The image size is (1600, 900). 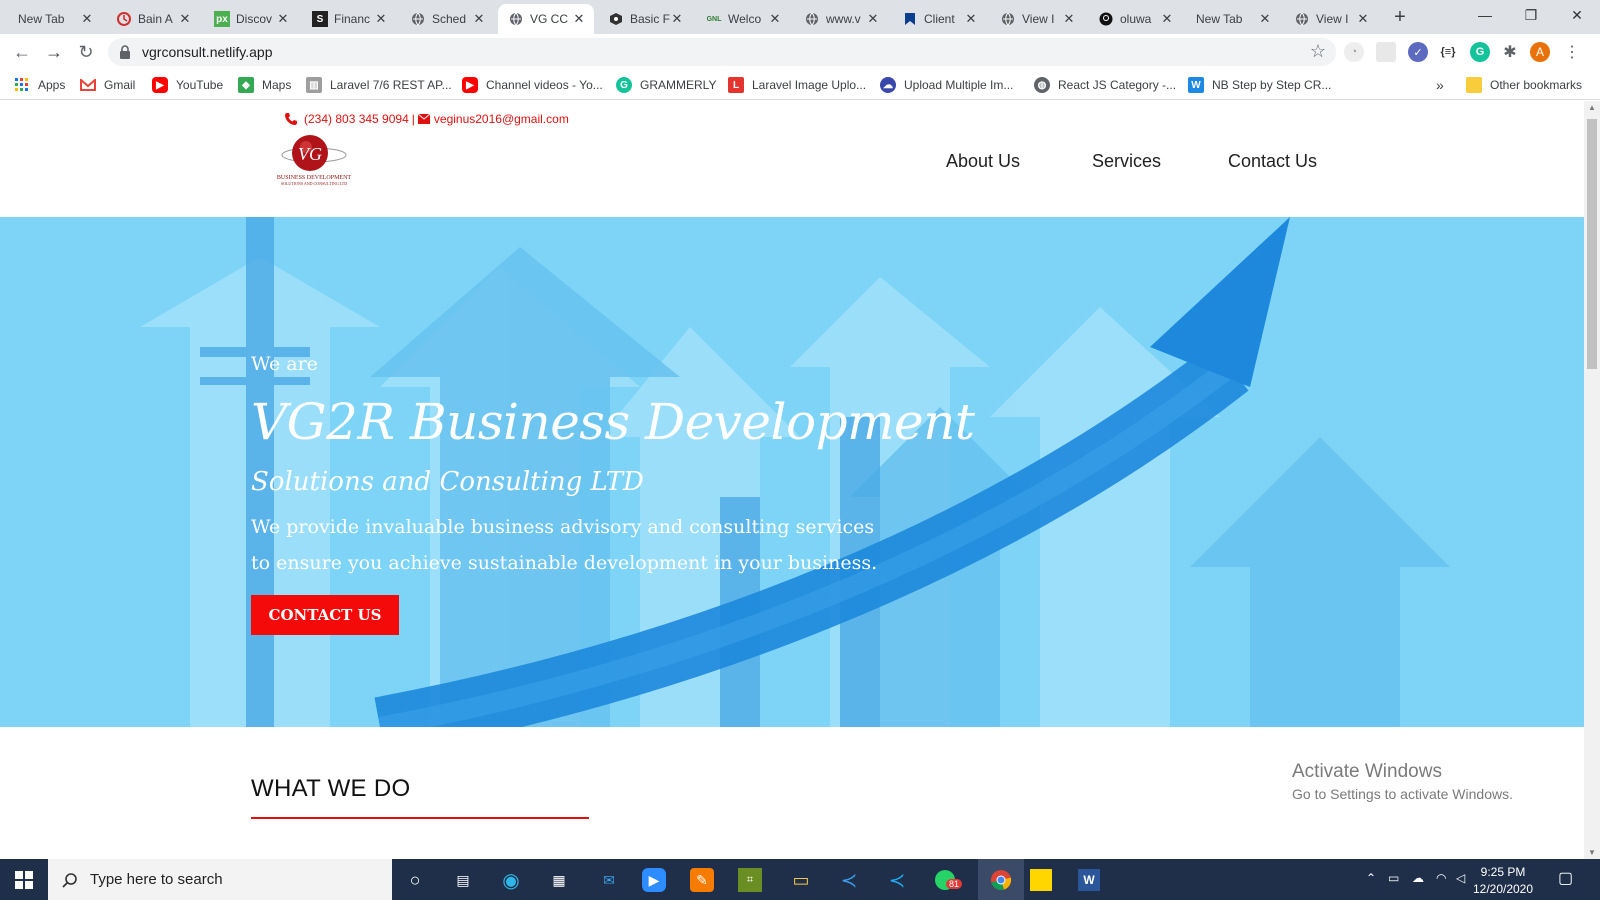 I want to click on scroll-up-arrow-icon: ▲, so click(x=1592, y=107).